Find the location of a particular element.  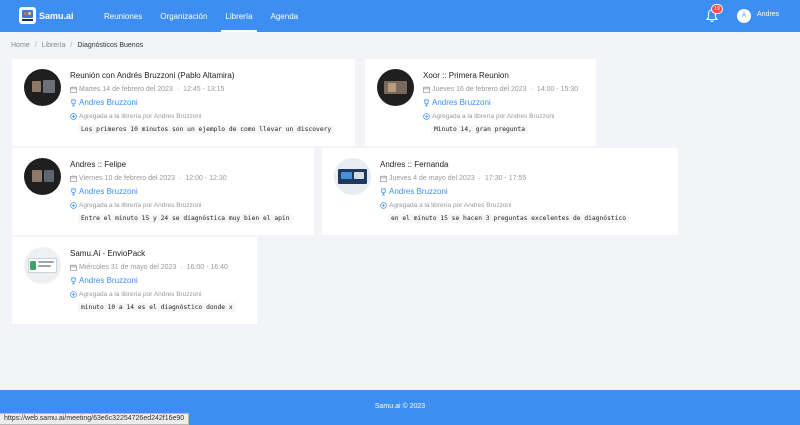

meeting-date-text: Martes 14 de febrero del 2023 is located at coordinates (126, 89).